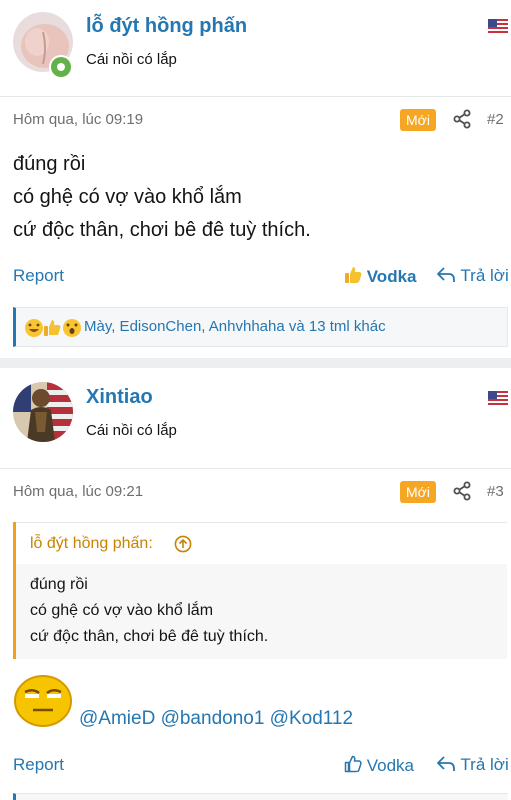  I want to click on online-status-icon, so click(61, 67).